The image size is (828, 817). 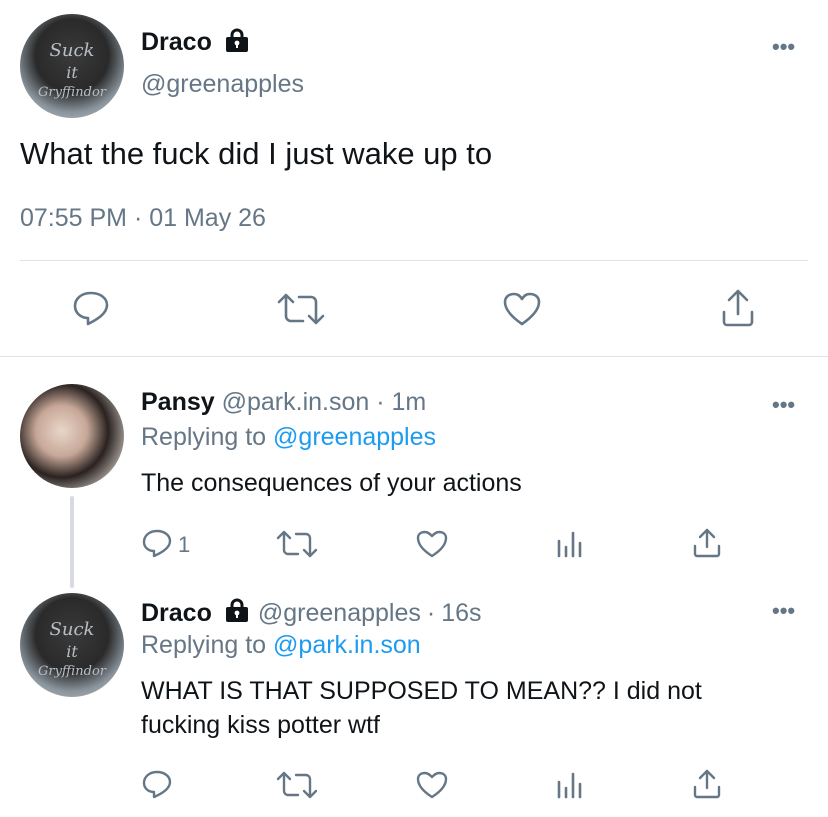 What do you see at coordinates (331, 483) in the screenshot?
I see `reply-text: The consequences of your actions` at bounding box center [331, 483].